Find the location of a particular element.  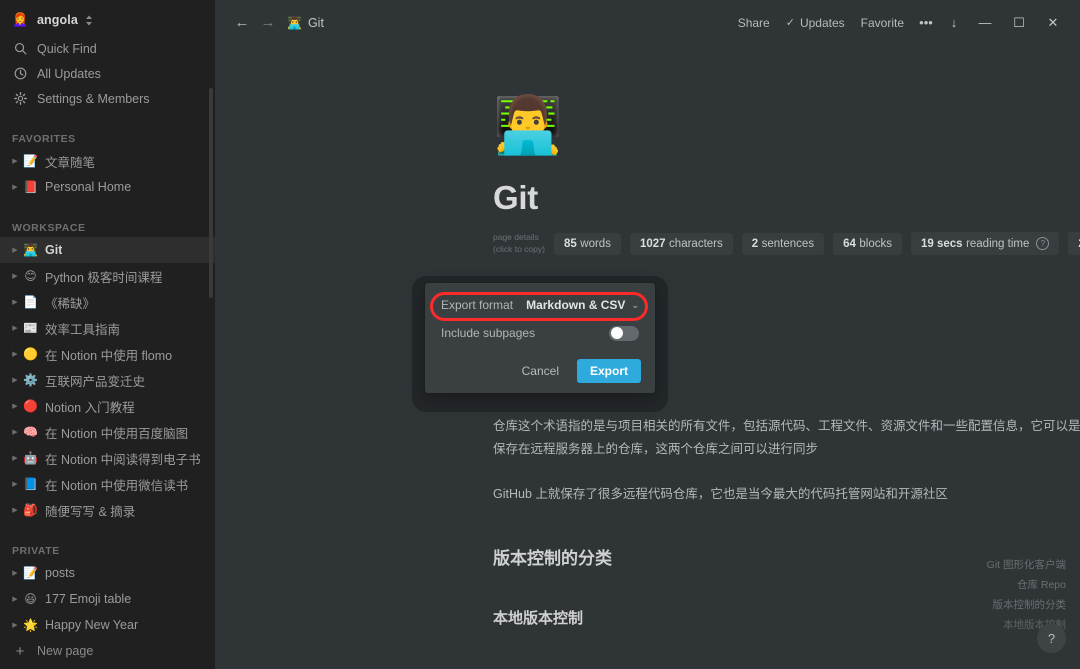

sidebar-page-item: ▶ ⚙️ 互联网产品变迁史 is located at coordinates (107, 380).